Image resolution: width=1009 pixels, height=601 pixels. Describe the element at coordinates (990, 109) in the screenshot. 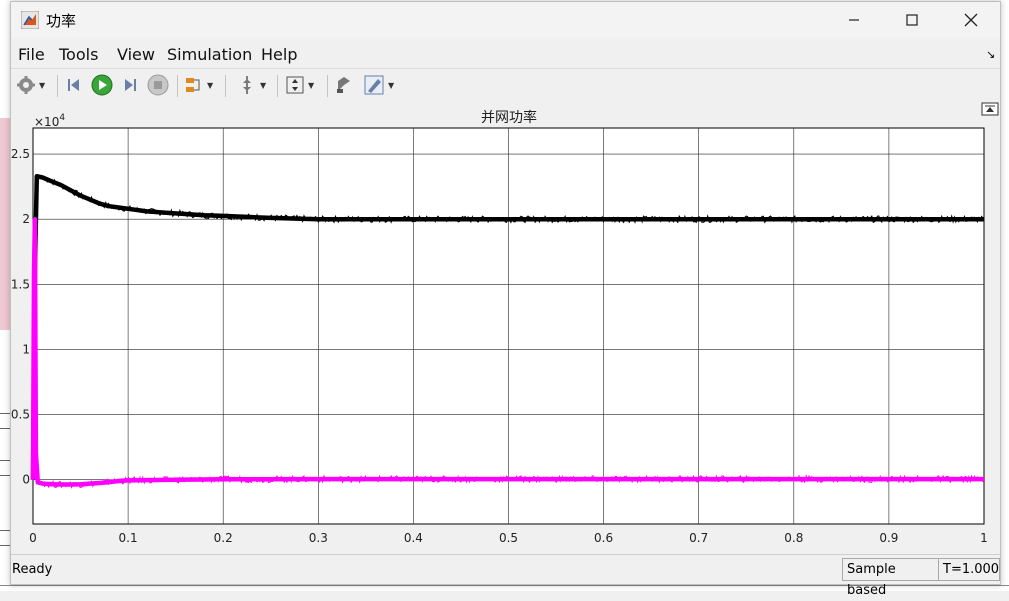

I see `expand-legend-button` at that location.